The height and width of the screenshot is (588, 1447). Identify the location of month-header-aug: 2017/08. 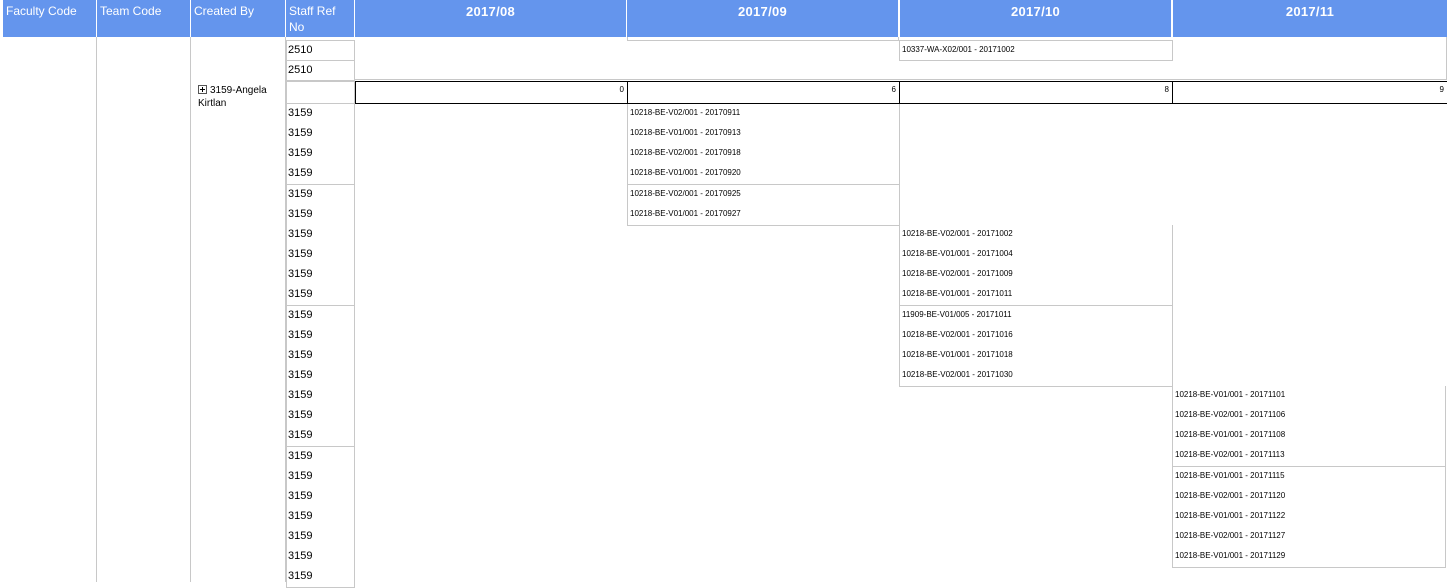
(490, 18).